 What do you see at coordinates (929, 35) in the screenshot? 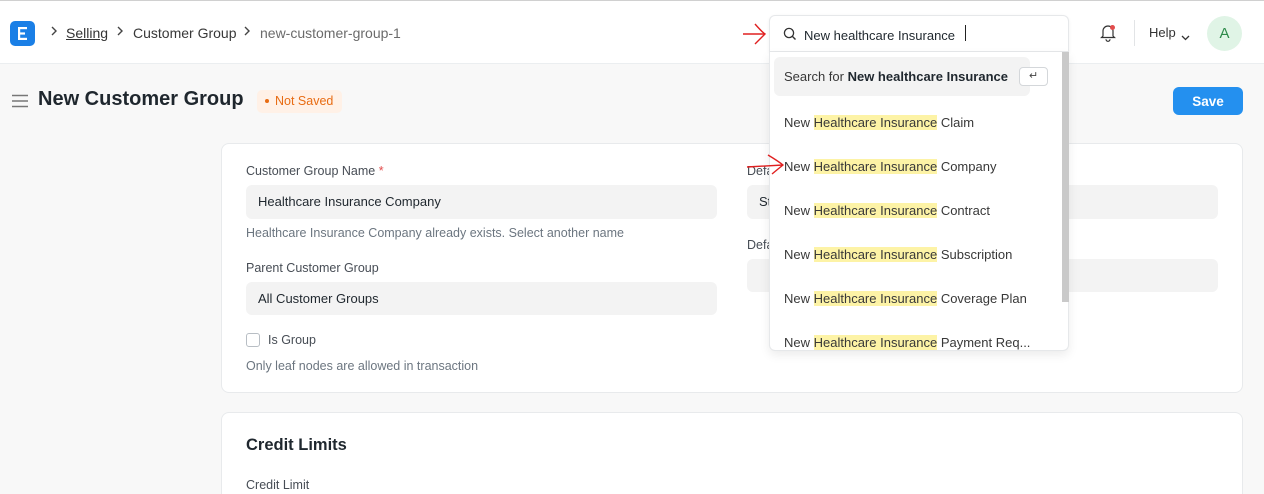
I see `search-input` at bounding box center [929, 35].